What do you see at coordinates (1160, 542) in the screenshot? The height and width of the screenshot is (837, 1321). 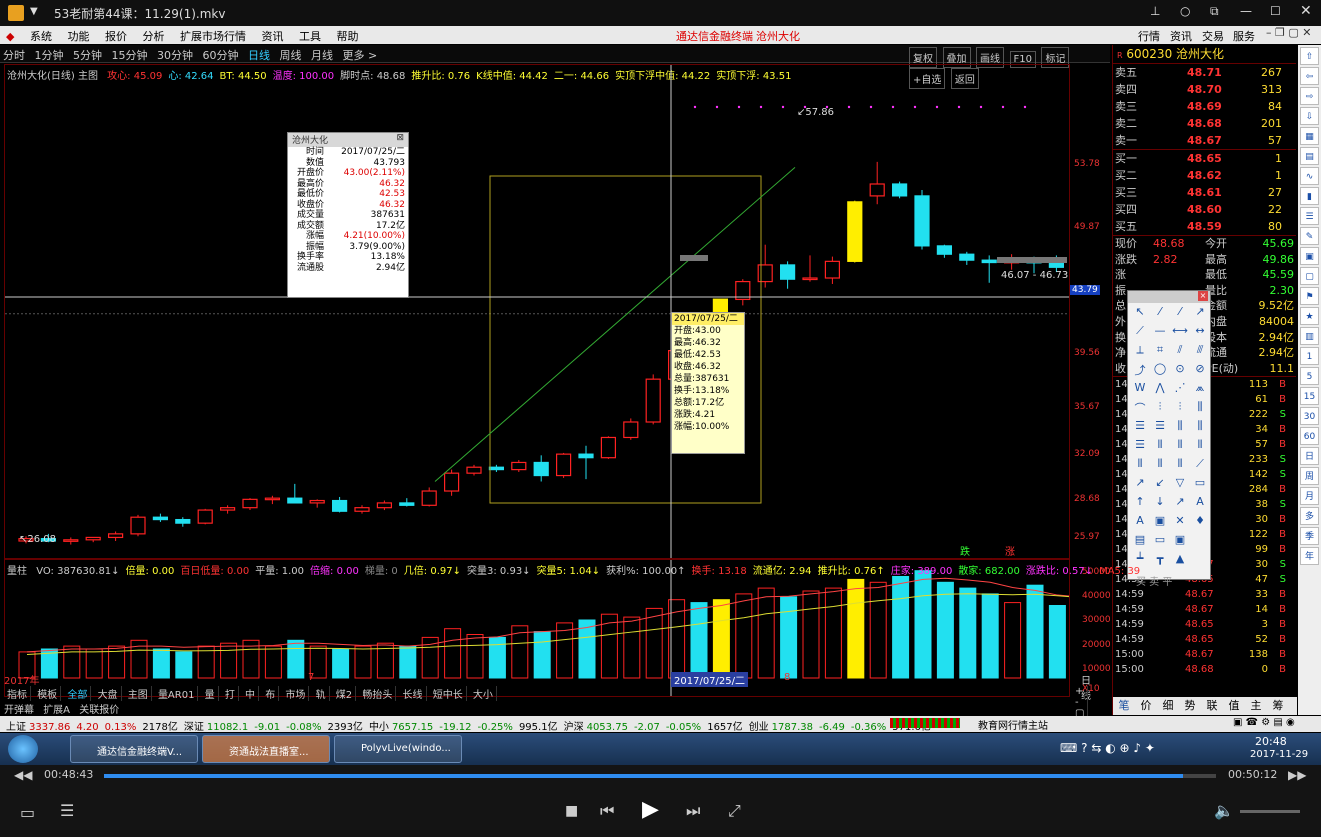 I see `drawing-tool-icon: ▭` at bounding box center [1160, 542].